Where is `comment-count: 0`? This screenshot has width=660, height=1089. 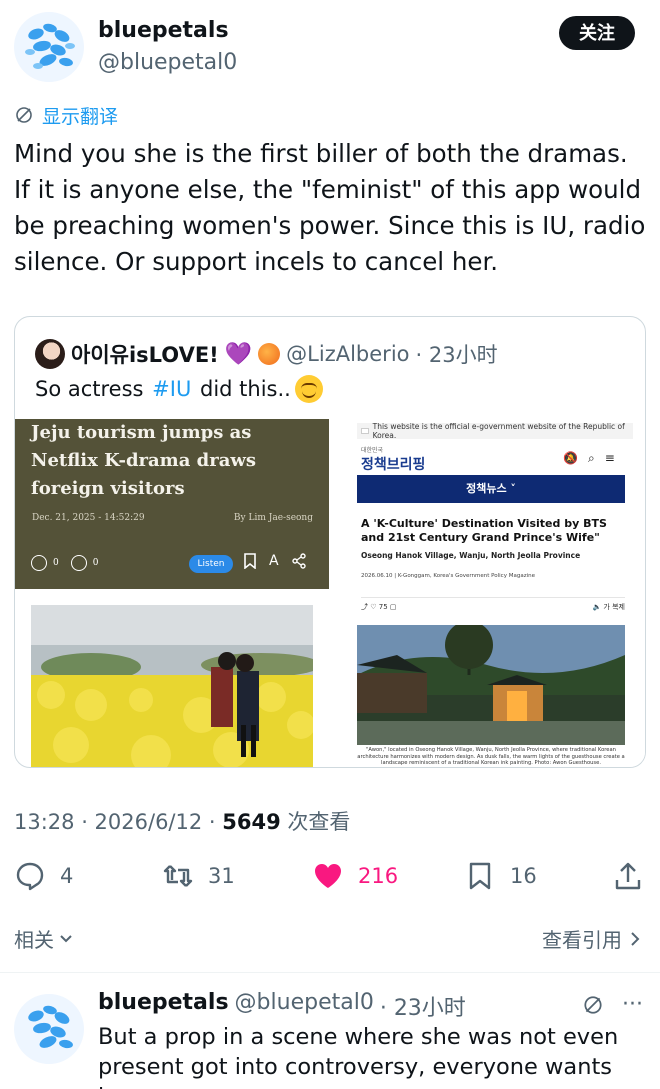 comment-count: 0 is located at coordinates (56, 563).